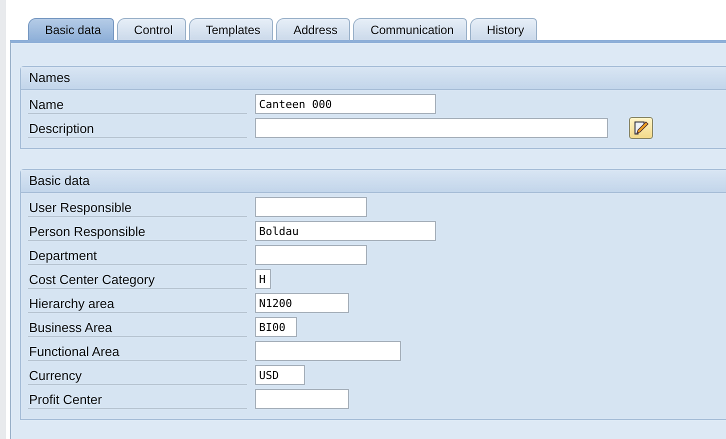 The height and width of the screenshot is (439, 726). I want to click on tab: History, so click(504, 29).